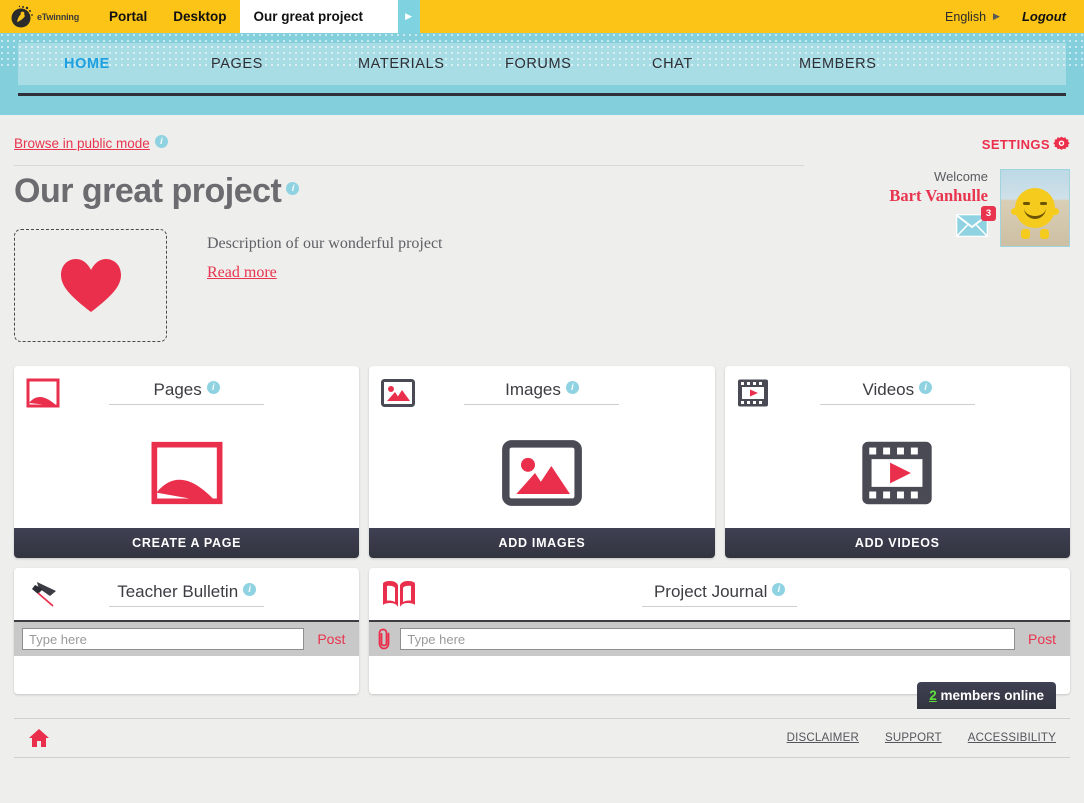 Image resolution: width=1084 pixels, height=803 pixels. Describe the element at coordinates (933, 695) in the screenshot. I see `members-online-count: 2` at that location.